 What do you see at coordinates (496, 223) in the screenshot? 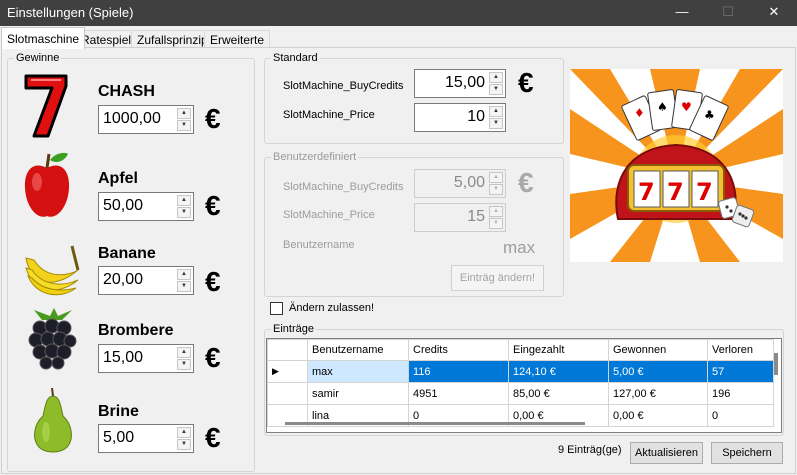
I see `custom-price-down-arrow-icon: ▼` at bounding box center [496, 223].